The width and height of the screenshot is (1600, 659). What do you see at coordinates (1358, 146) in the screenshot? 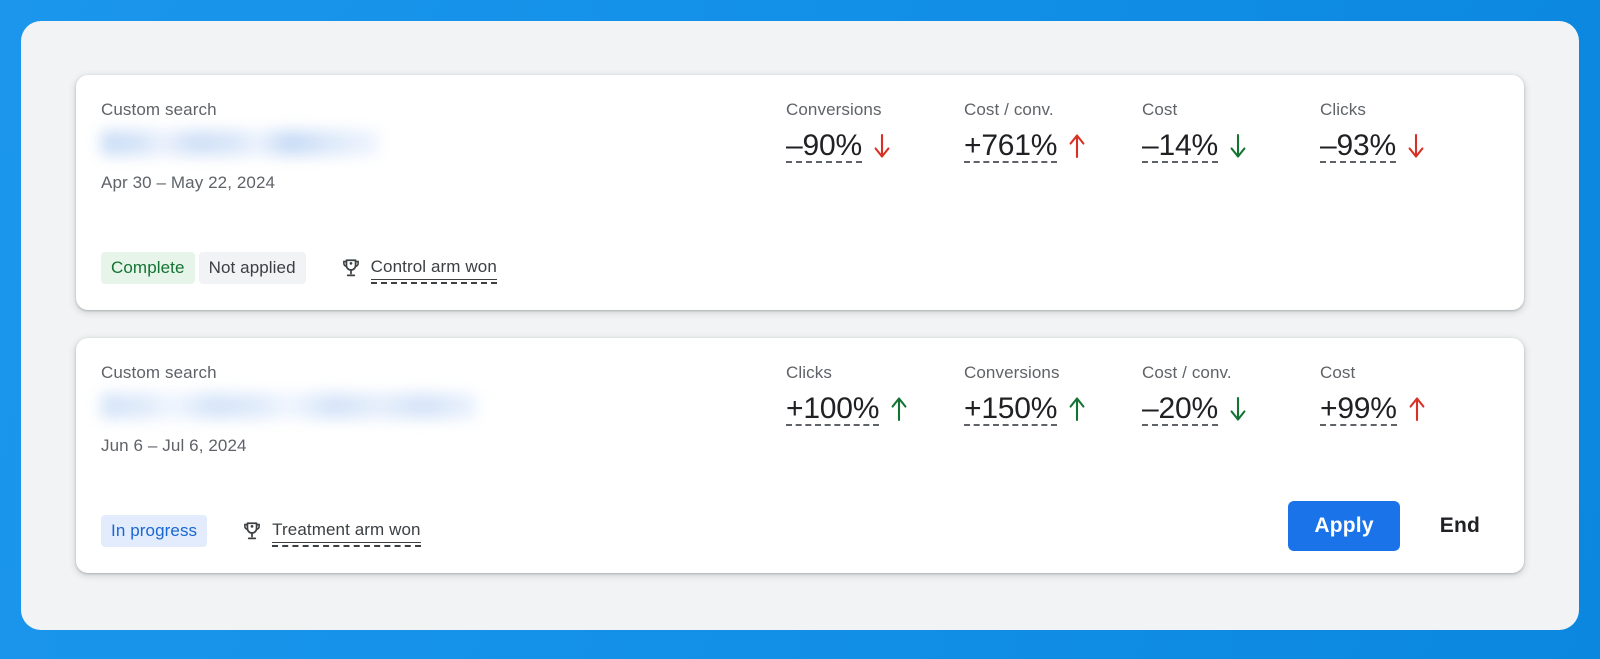
I see `metric-value: –93%` at bounding box center [1358, 146].